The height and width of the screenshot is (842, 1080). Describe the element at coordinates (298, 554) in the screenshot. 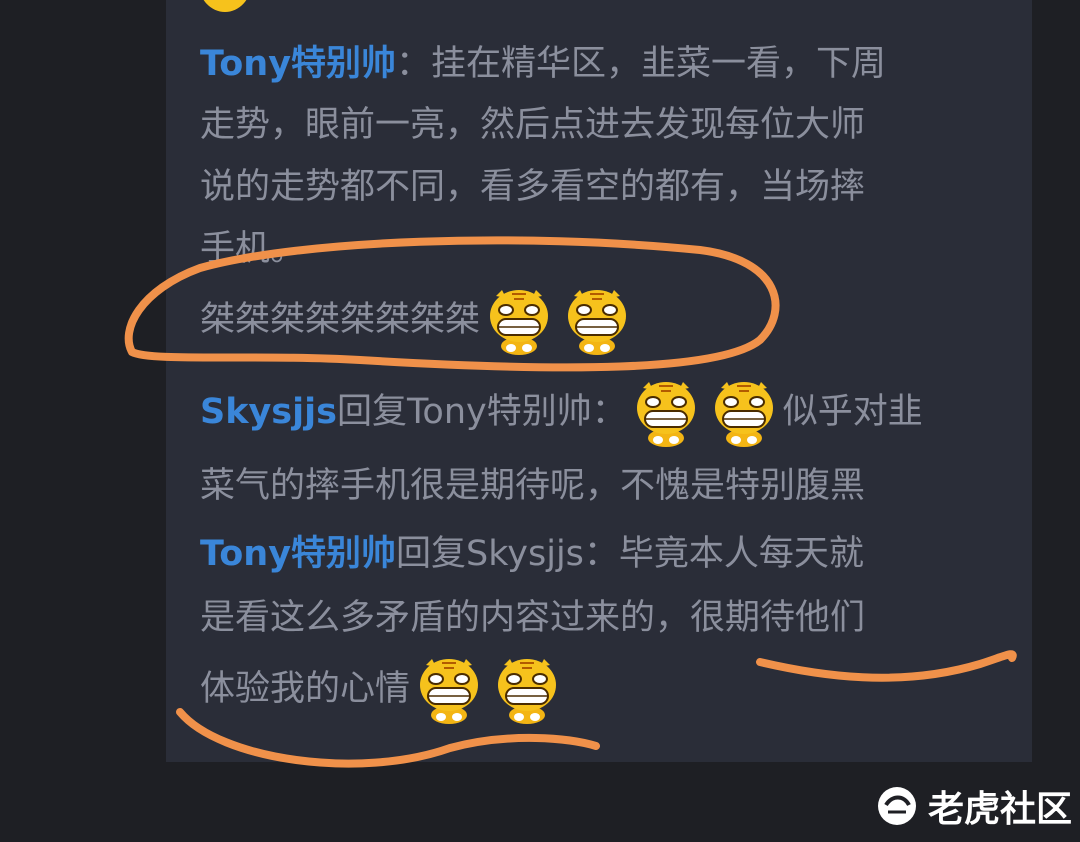

I see `reply-author-link: Tony特别帅` at that location.